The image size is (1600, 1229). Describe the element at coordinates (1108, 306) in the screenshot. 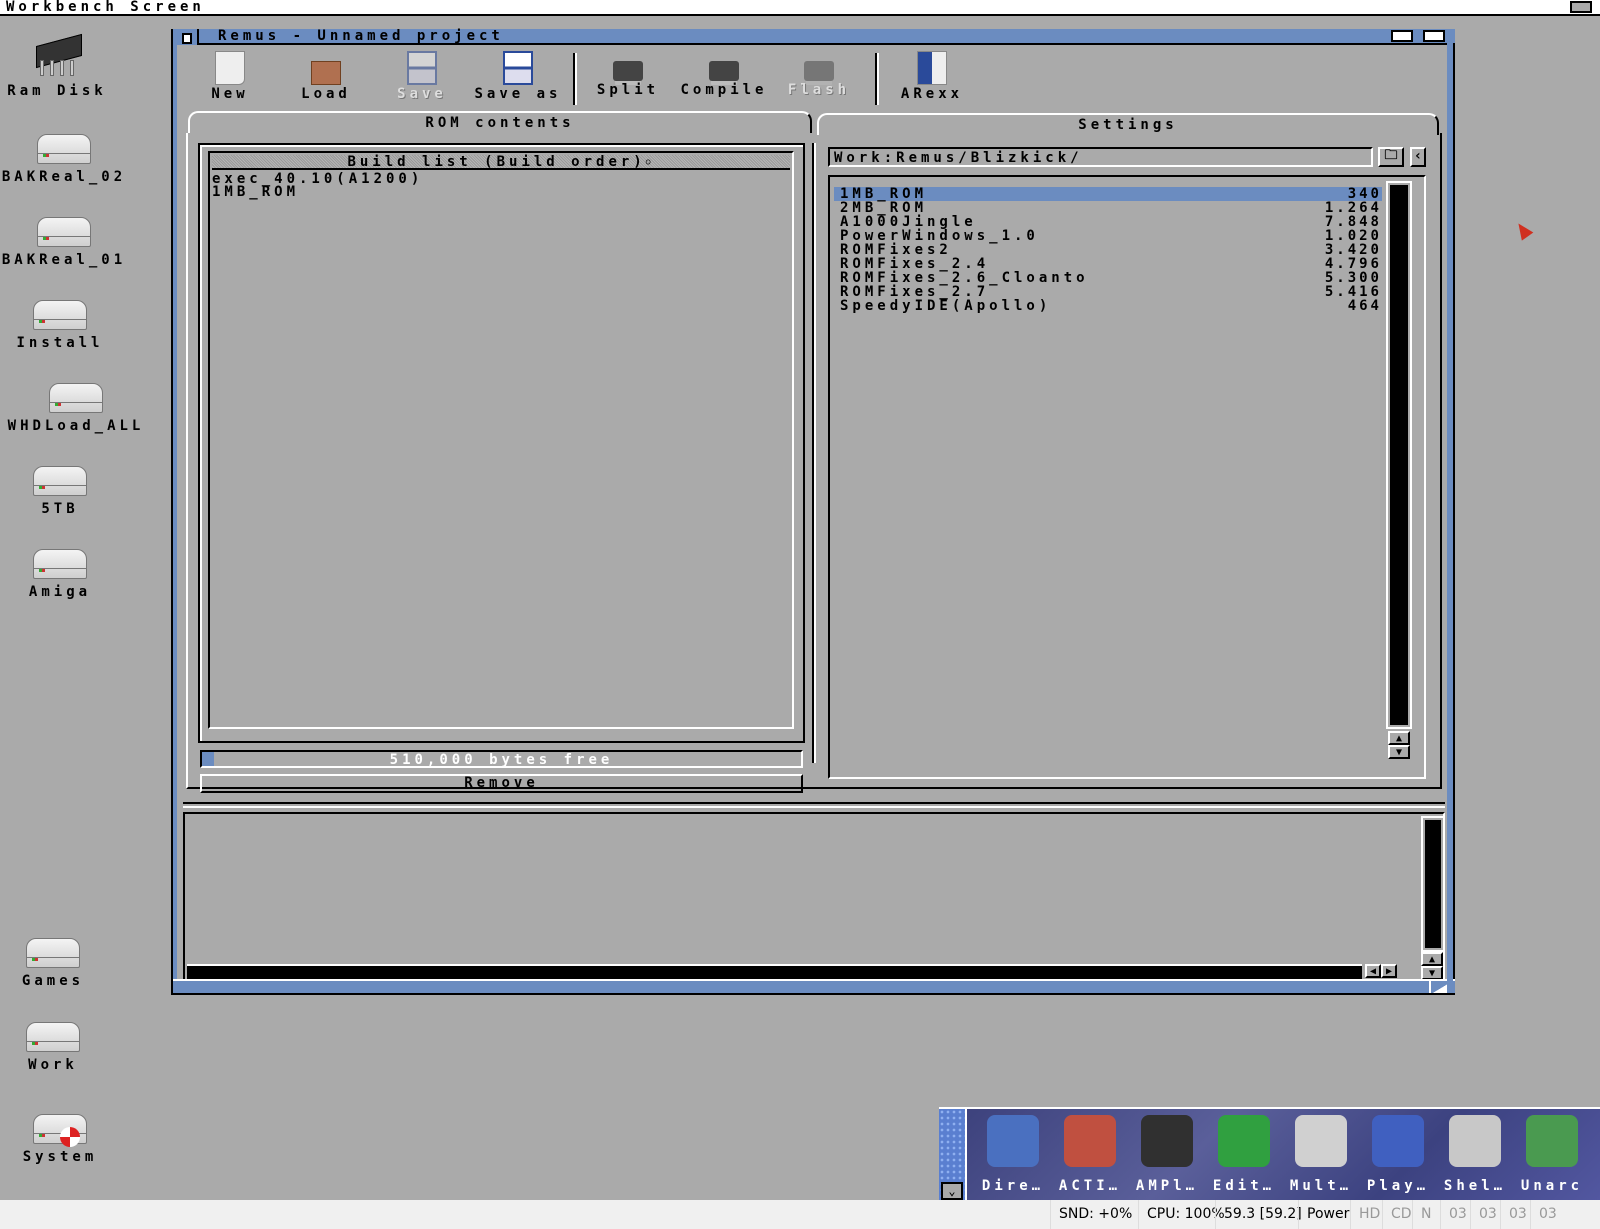

I see `file-list-item: SpeedyIDE(Apollo) 464` at that location.